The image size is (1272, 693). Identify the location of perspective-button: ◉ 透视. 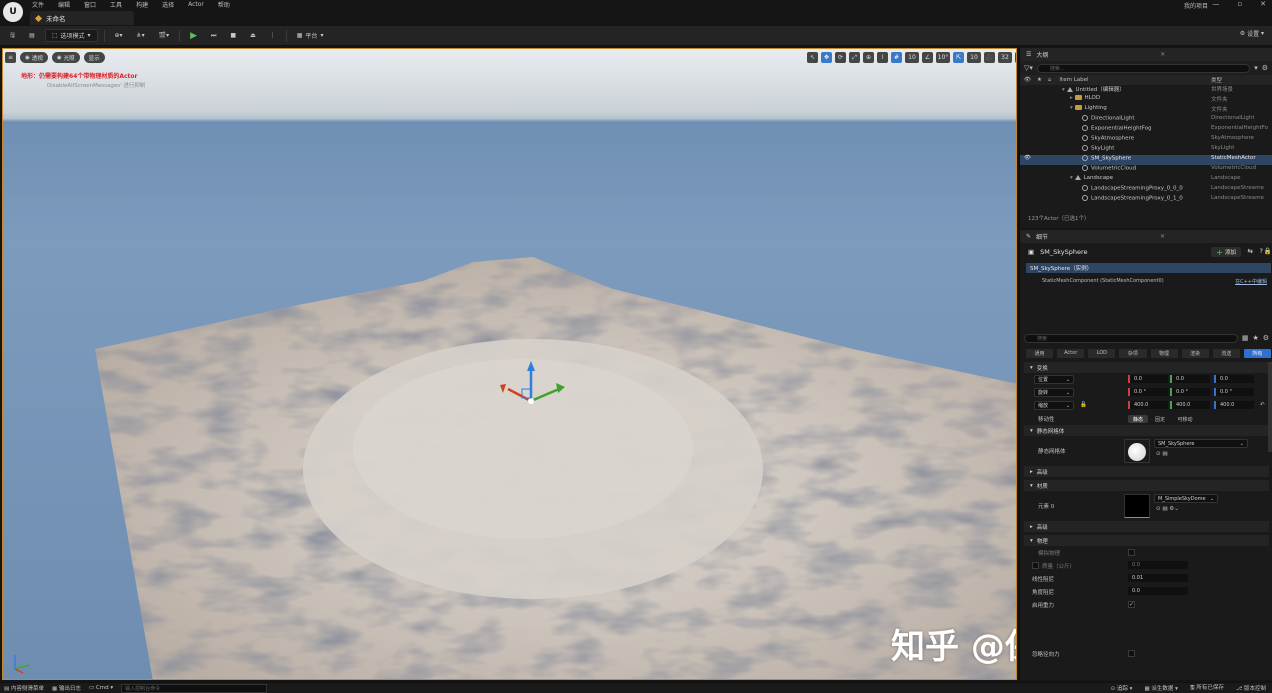
(34, 57).